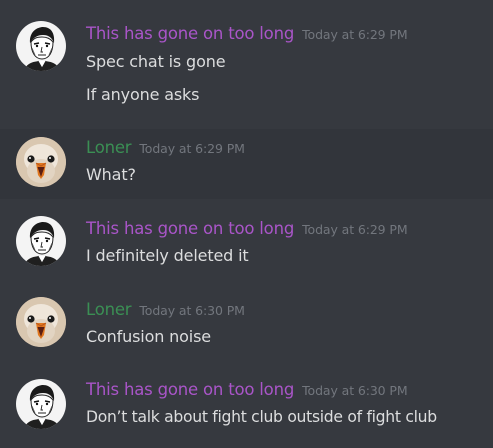  Describe the element at coordinates (156, 61) in the screenshot. I see `message-text: Spec chat is gone` at that location.